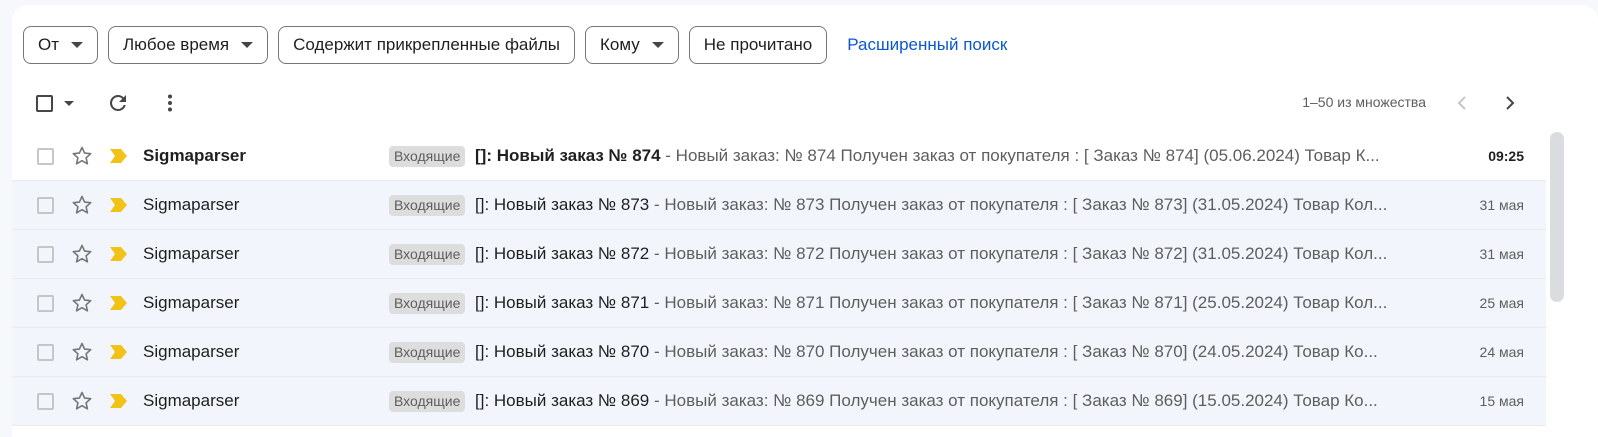 The image size is (1598, 437). What do you see at coordinates (176, 44) in the screenshot?
I see `filter-time-label: Любое время` at bounding box center [176, 44].